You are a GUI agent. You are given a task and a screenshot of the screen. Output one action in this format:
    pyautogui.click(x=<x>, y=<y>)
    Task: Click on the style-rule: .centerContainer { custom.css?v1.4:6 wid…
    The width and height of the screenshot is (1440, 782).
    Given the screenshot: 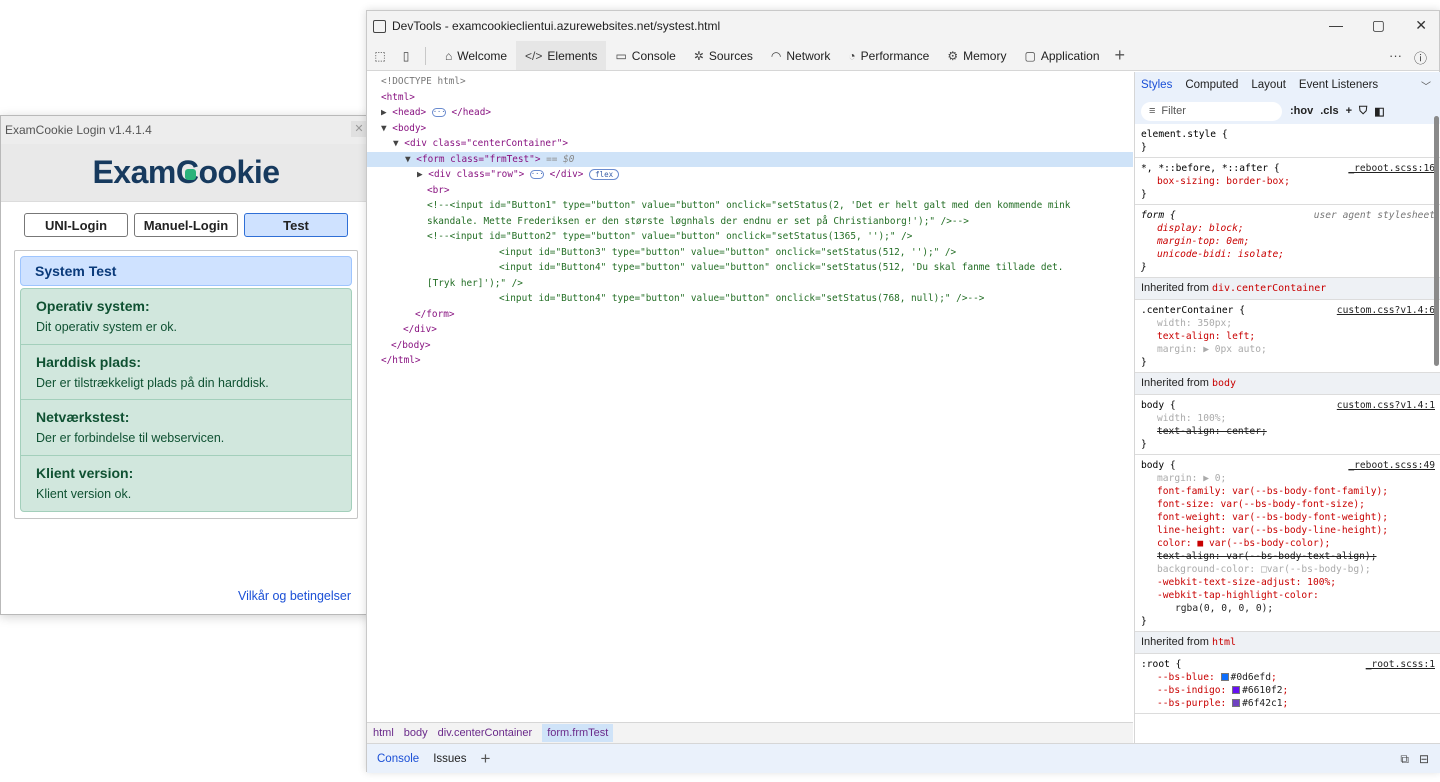 What is the action you would take?
    pyautogui.click(x=1287, y=336)
    